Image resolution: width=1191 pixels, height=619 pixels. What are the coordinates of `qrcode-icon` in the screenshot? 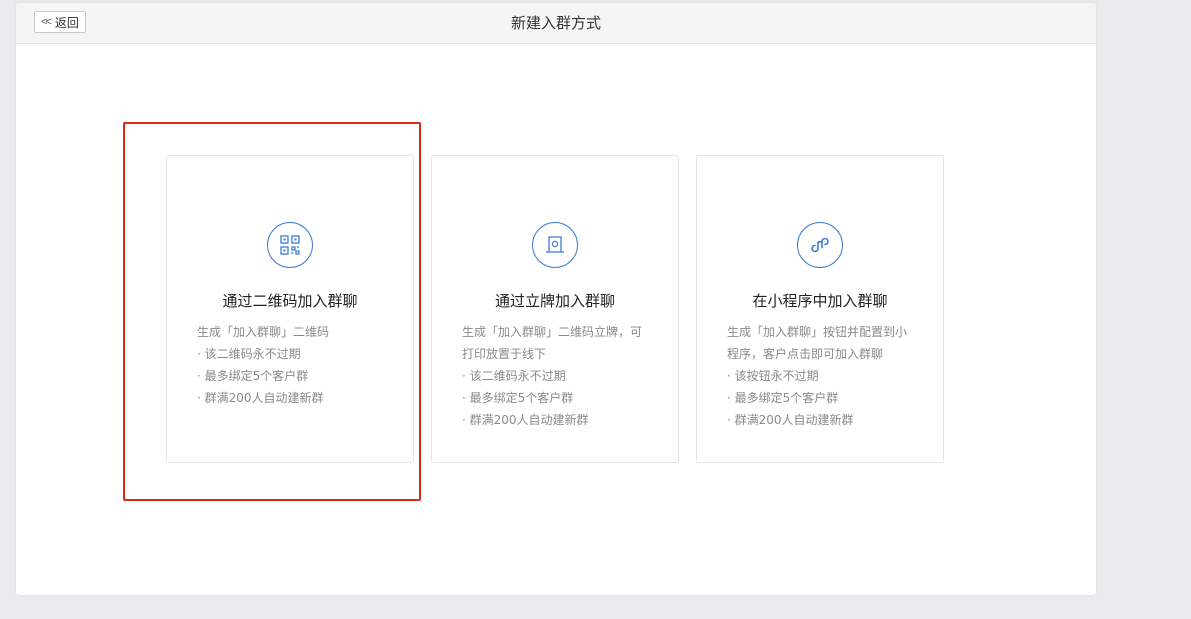 It's located at (290, 245).